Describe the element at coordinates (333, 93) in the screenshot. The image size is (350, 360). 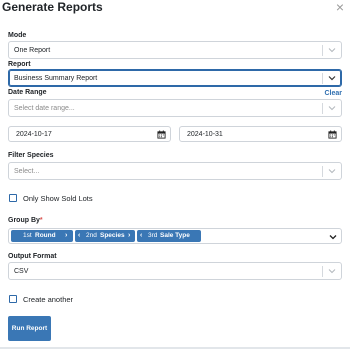
I see `clear-date-range-link: Clear` at that location.